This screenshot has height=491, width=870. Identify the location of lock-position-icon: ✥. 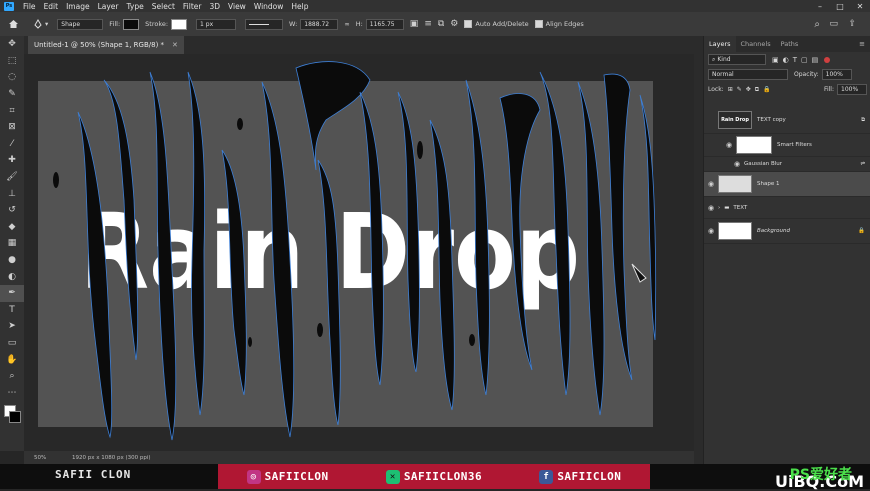
(748, 89).